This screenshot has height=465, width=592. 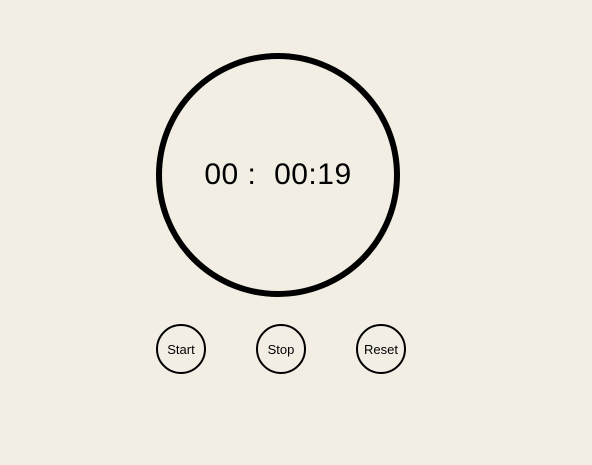 I want to click on stop-button: Stop, so click(x=281, y=349).